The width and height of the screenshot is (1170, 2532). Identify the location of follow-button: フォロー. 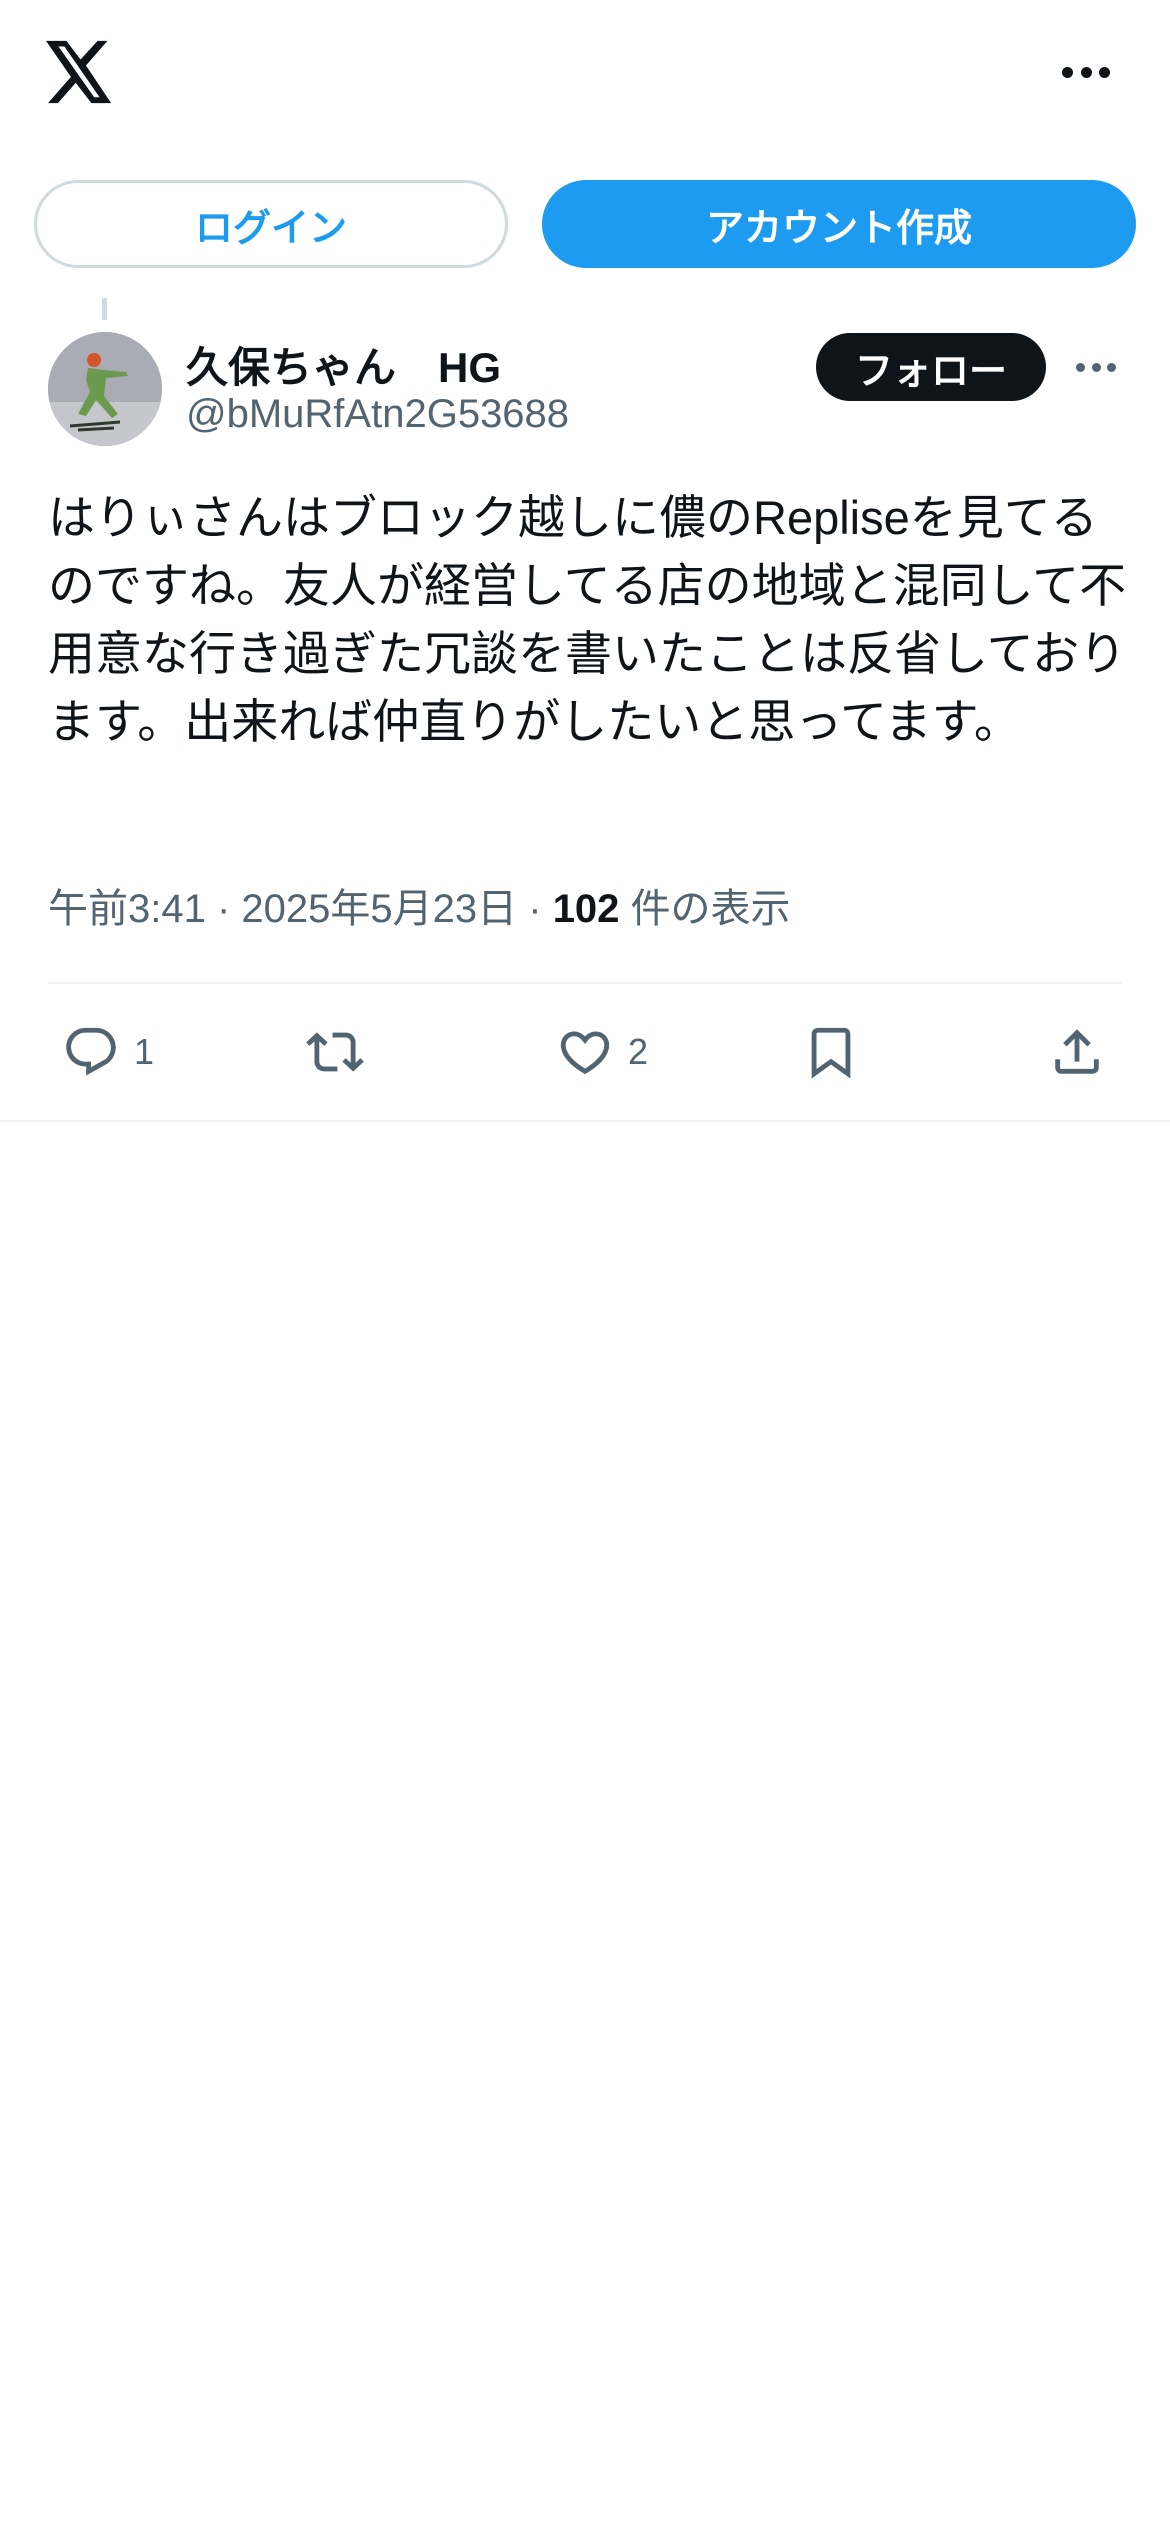
(931, 367).